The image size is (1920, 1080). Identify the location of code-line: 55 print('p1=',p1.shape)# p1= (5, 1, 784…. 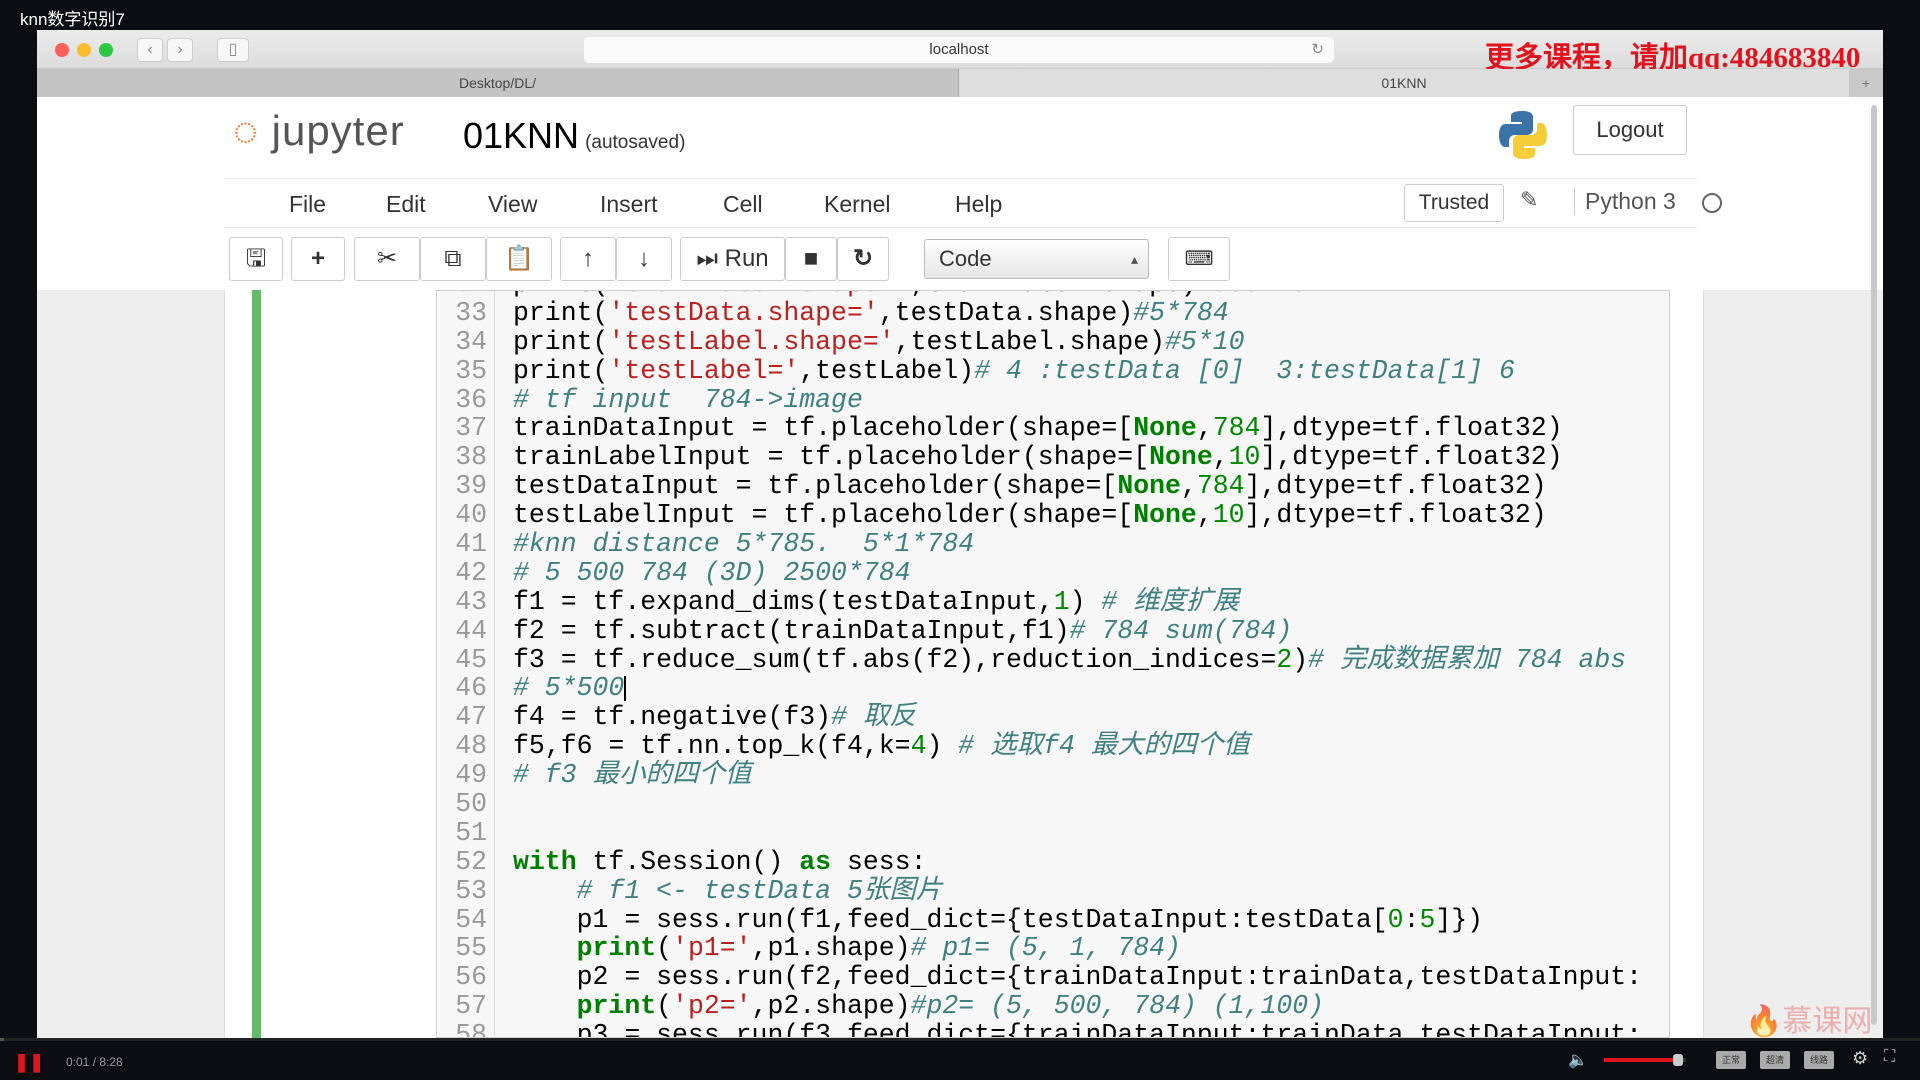
(1039, 948).